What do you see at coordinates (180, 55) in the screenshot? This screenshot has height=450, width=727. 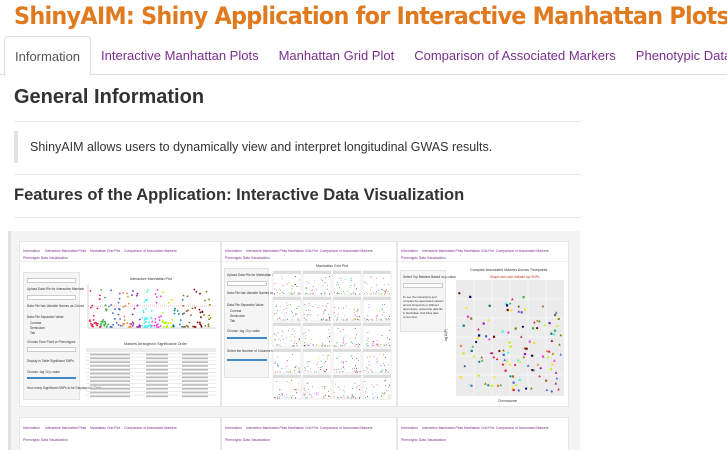 I see `tab-interactive-manhattan-plots: Interactive Manhattan Plots` at bounding box center [180, 55].